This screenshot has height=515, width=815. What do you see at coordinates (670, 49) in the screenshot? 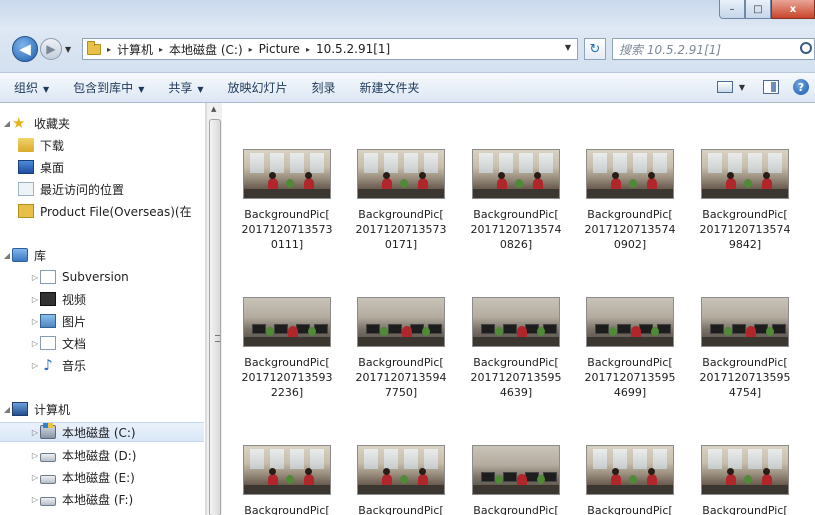
I see `search-placeholder: 搜索 10.5.2.91[1]` at bounding box center [670, 49].